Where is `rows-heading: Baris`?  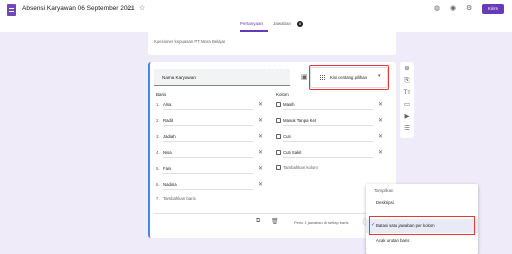 rows-heading: Baris is located at coordinates (161, 94).